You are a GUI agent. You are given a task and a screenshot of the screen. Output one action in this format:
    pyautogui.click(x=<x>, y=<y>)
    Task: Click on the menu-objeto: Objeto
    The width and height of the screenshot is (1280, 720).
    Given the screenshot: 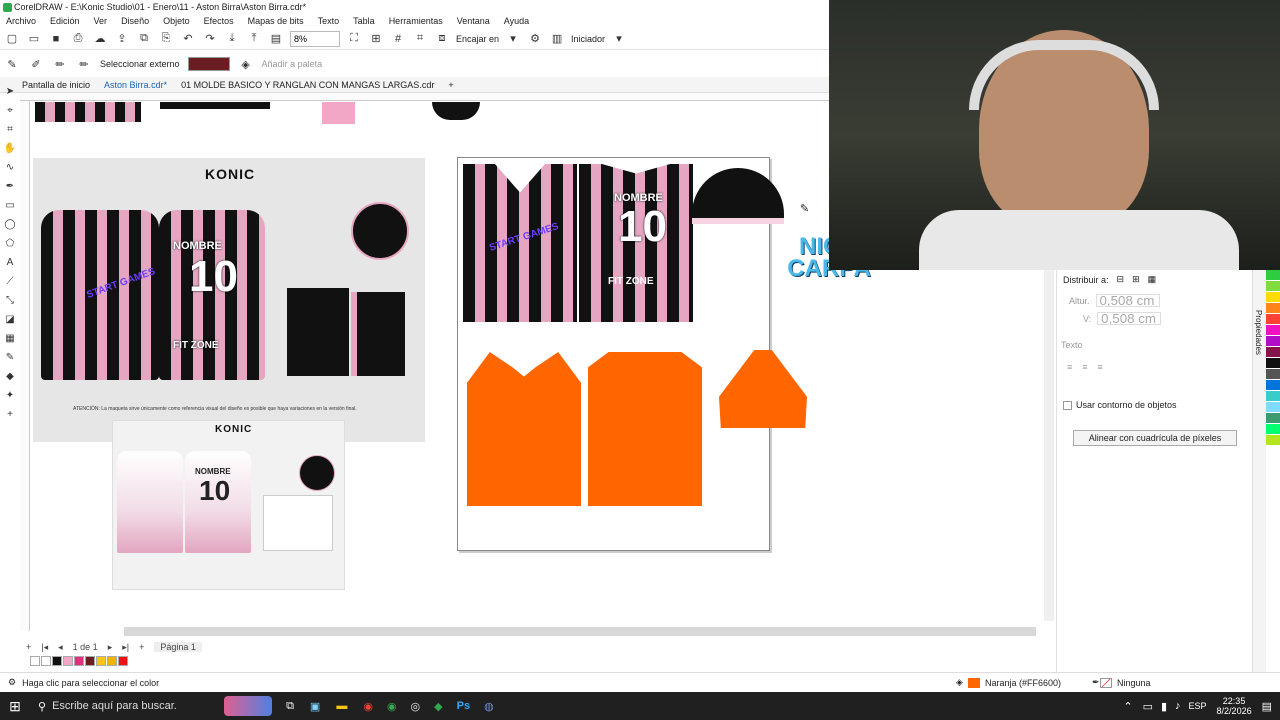 What is the action you would take?
    pyautogui.click(x=176, y=21)
    